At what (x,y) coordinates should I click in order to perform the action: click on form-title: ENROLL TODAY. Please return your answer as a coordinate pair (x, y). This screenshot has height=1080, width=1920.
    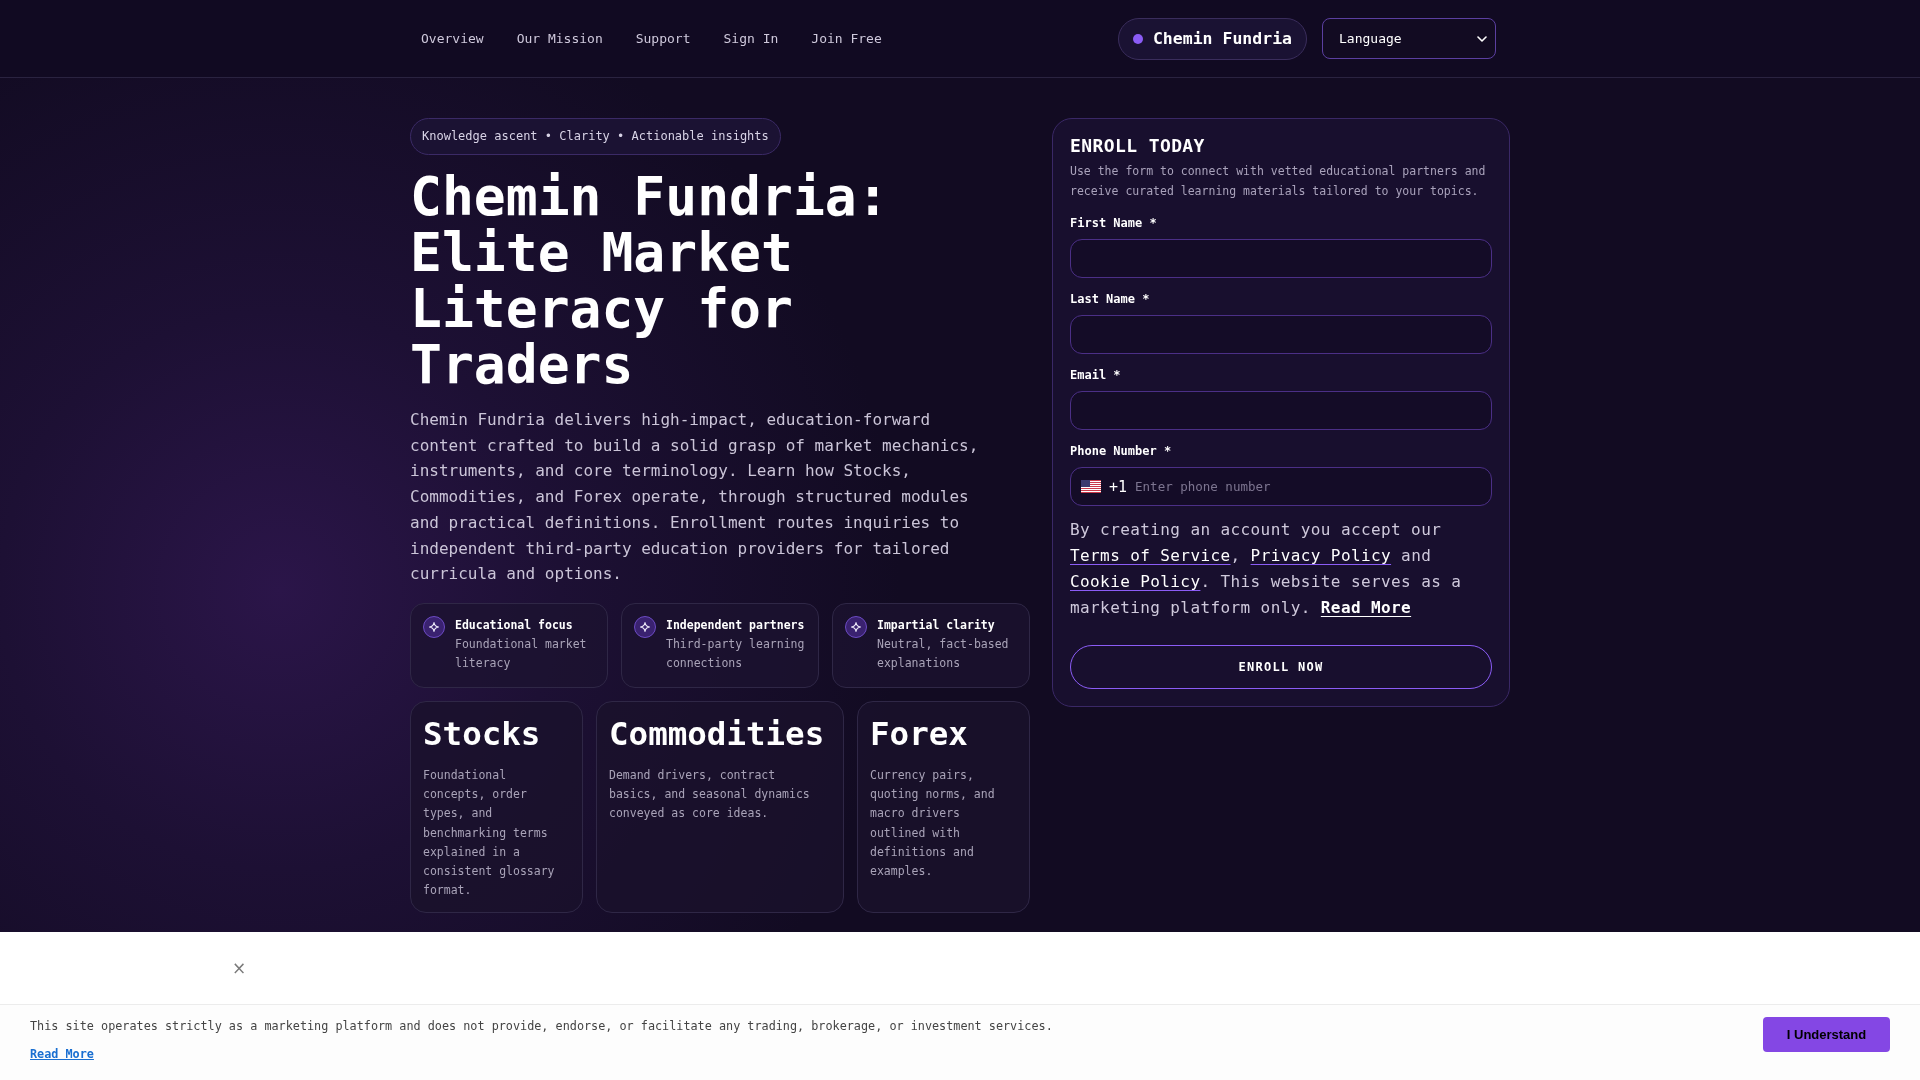
    Looking at the image, I should click on (1138, 146).